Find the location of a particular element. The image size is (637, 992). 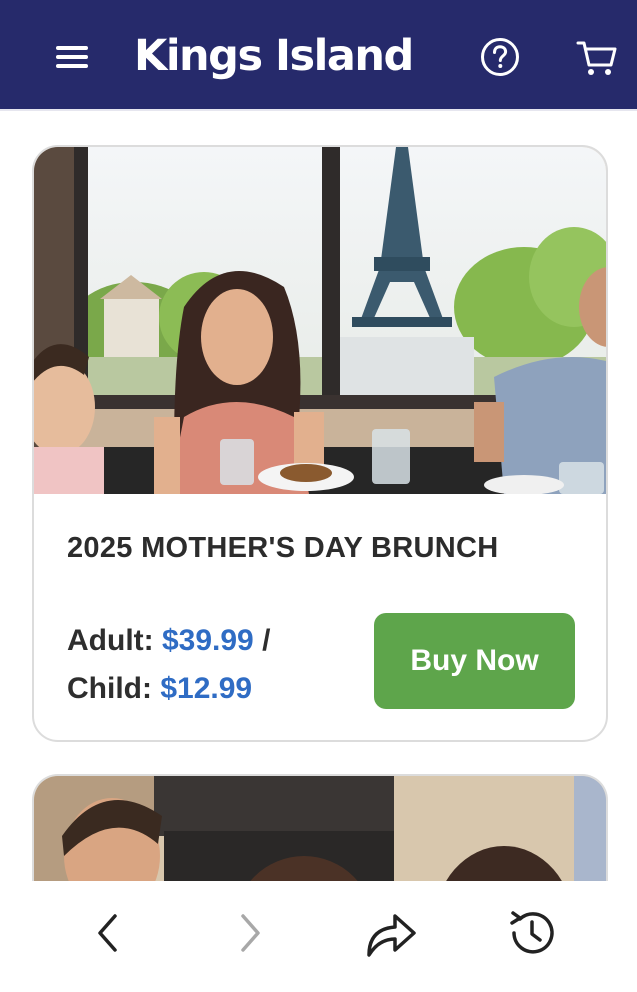

history-clock-icon is located at coordinates (532, 933).